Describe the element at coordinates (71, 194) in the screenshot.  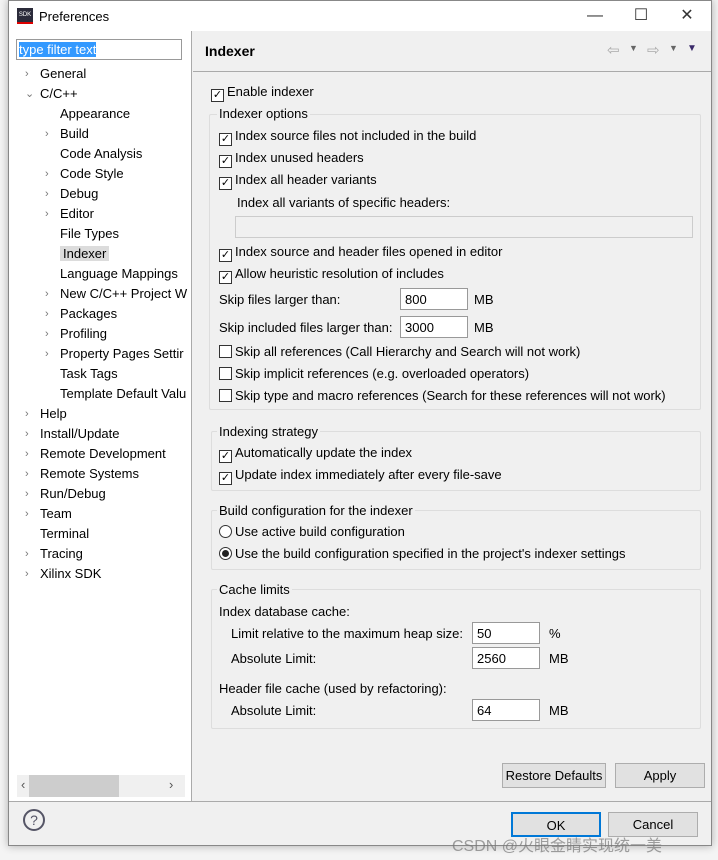
I see `tree-item: › Debug` at that location.